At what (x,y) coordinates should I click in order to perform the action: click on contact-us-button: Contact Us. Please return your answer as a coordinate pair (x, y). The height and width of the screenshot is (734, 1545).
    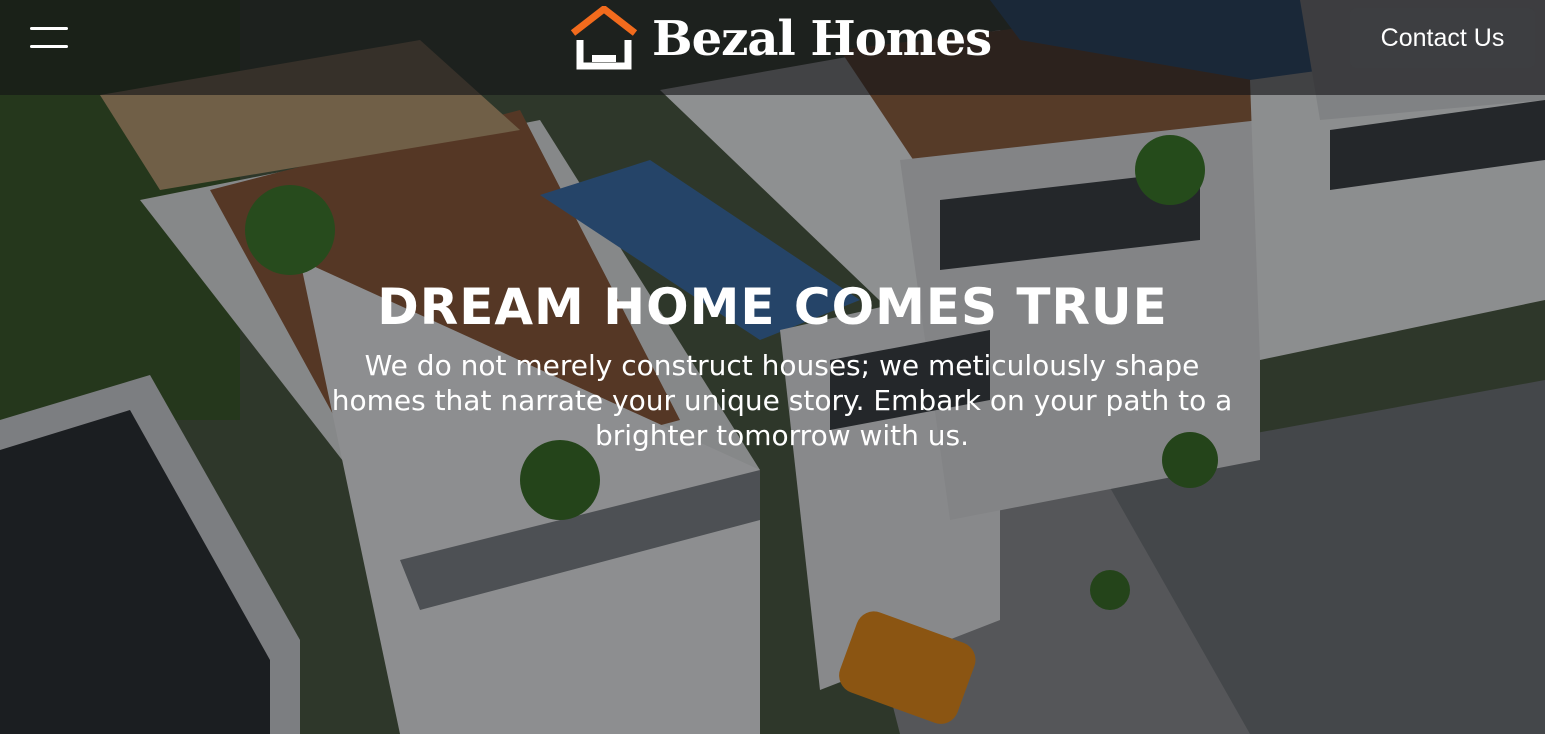
    Looking at the image, I should click on (1442, 38).